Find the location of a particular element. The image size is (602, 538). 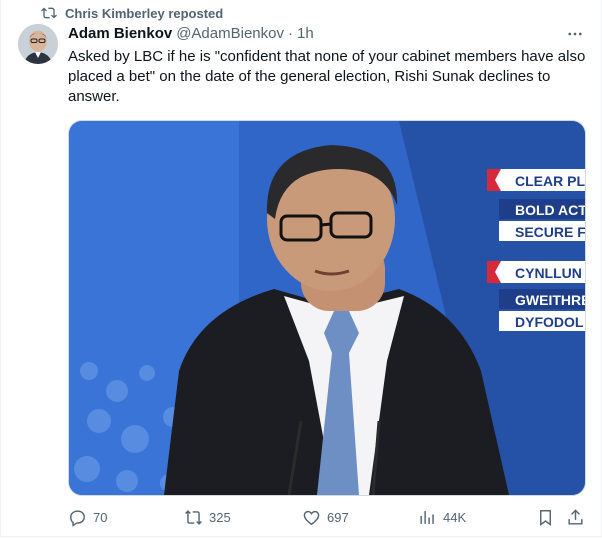

avatar is located at coordinates (38, 44).